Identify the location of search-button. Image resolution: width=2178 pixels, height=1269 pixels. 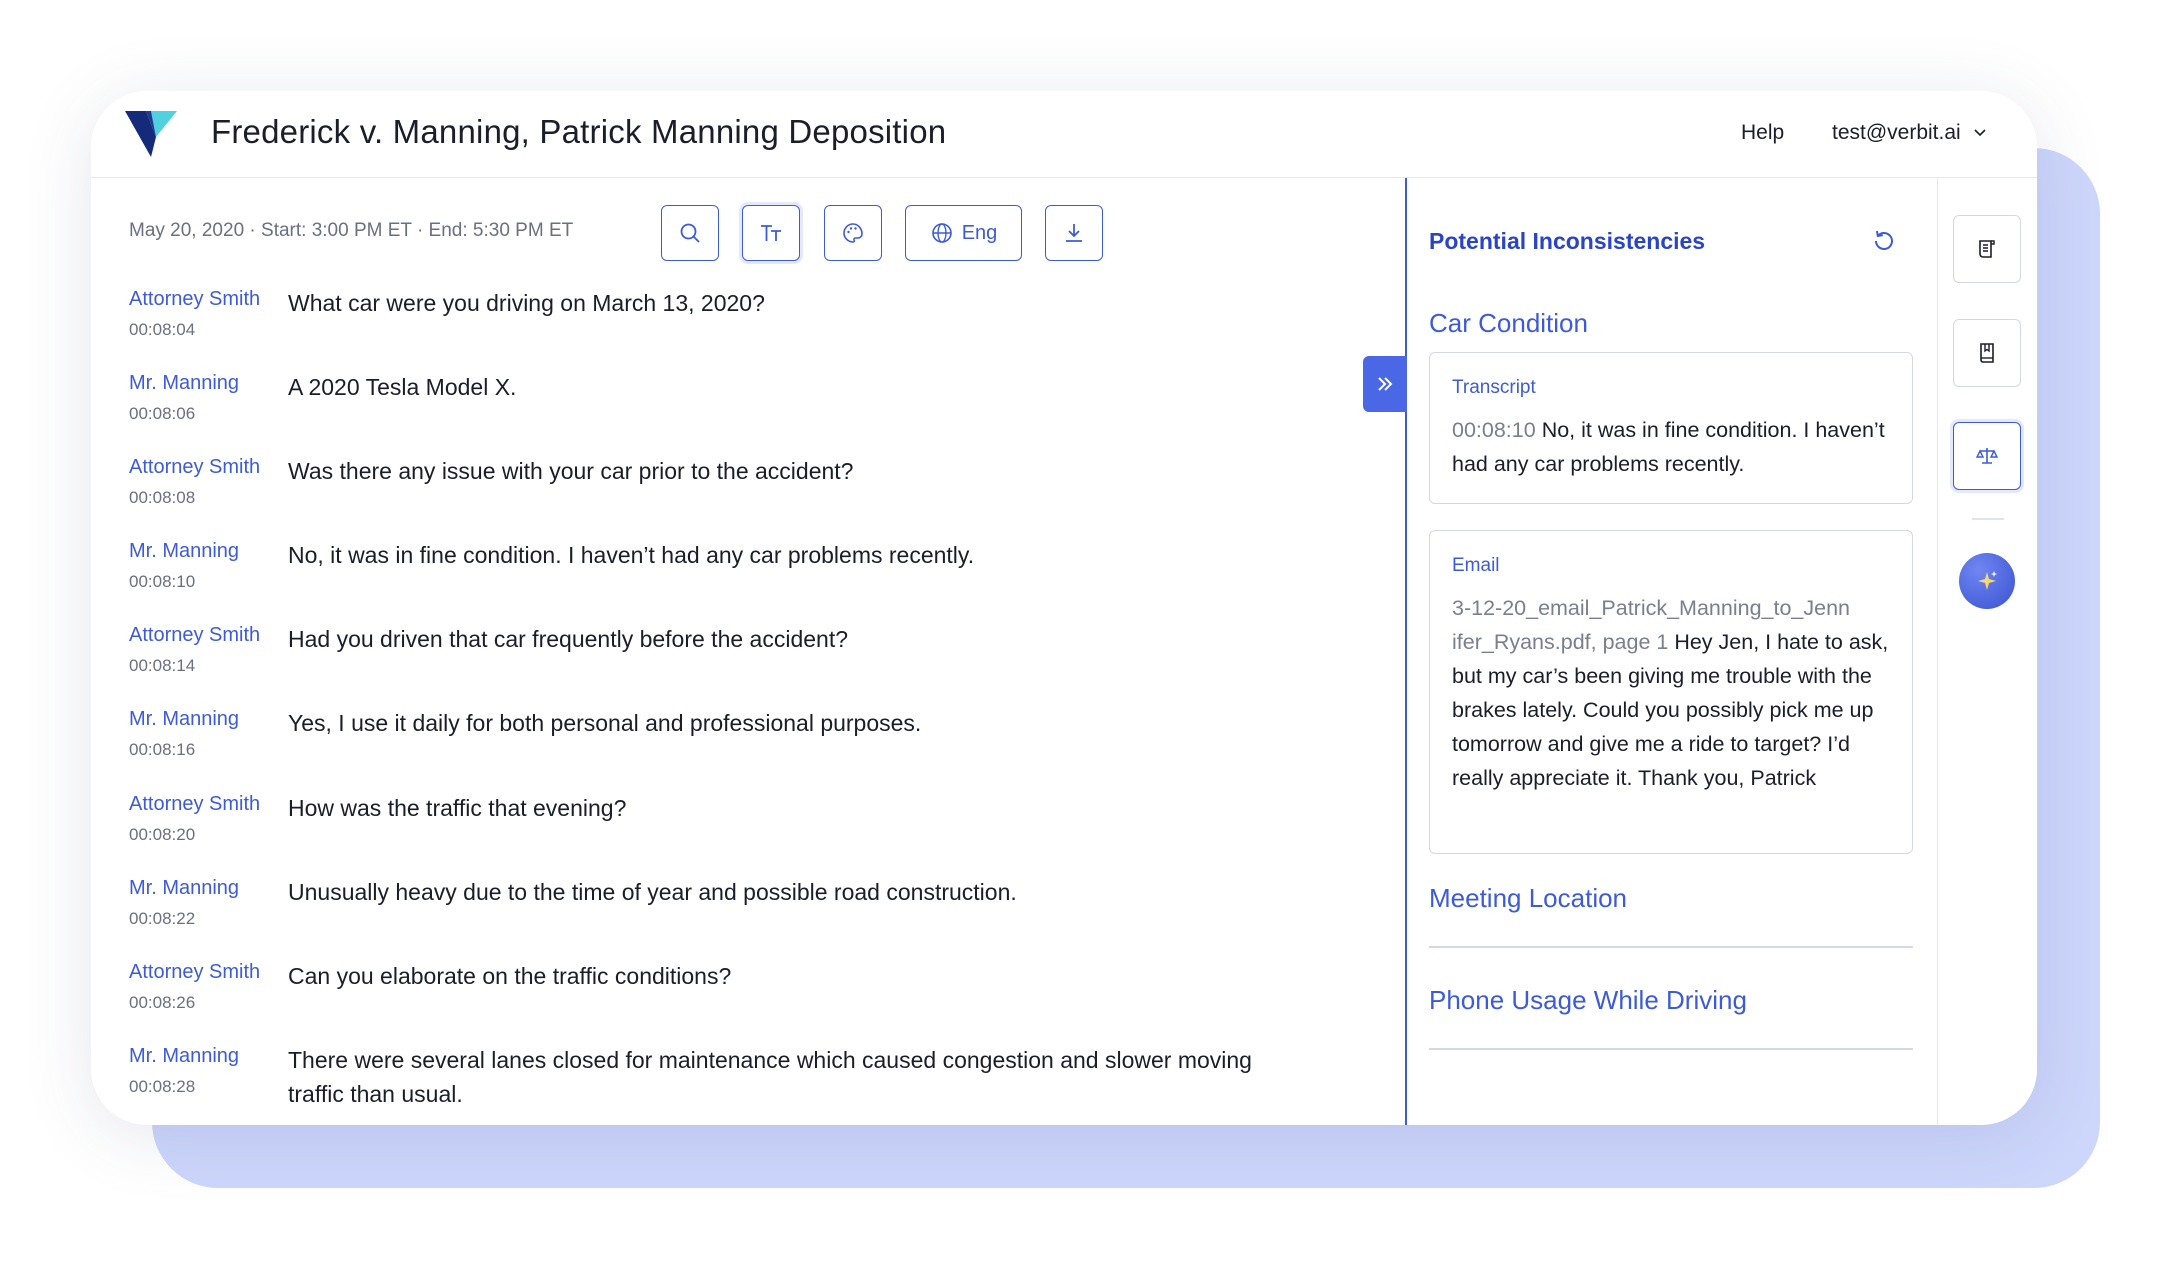
(690, 233).